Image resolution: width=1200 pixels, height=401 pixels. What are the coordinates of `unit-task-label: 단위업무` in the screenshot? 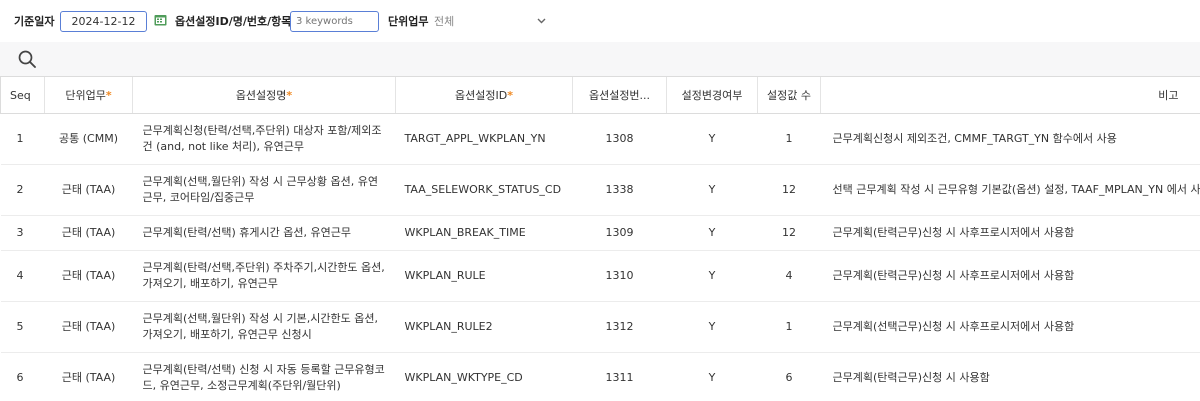 It's located at (408, 21).